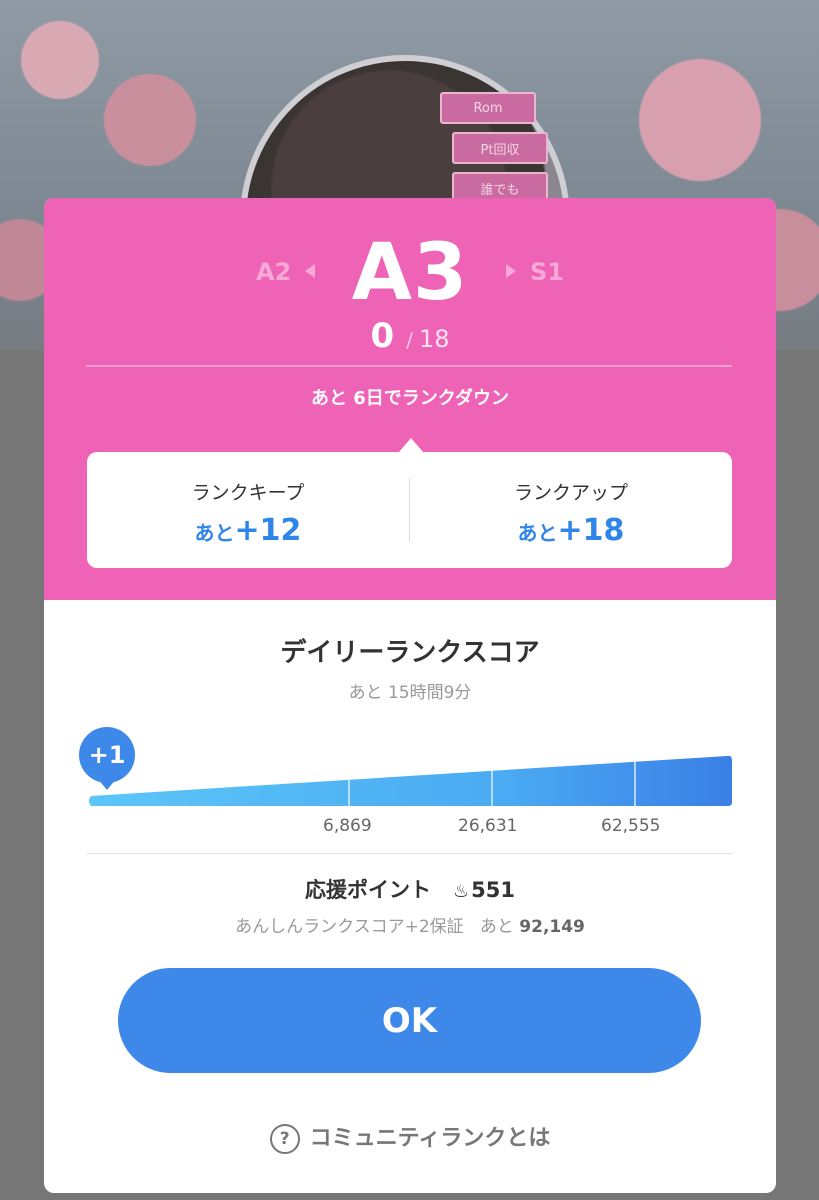 This screenshot has height=1200, width=819. Describe the element at coordinates (488, 108) in the screenshot. I see `profile-tag: Rom` at that location.